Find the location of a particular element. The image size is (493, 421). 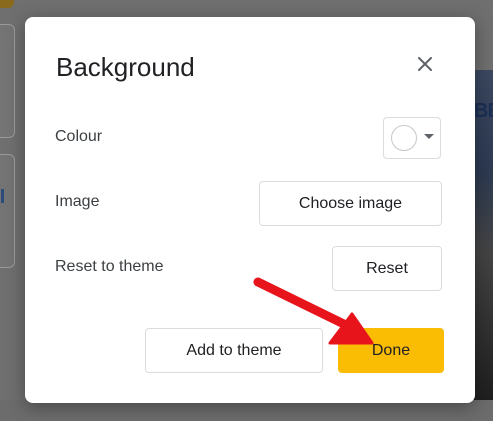

dialog-title: Background is located at coordinates (125, 67).